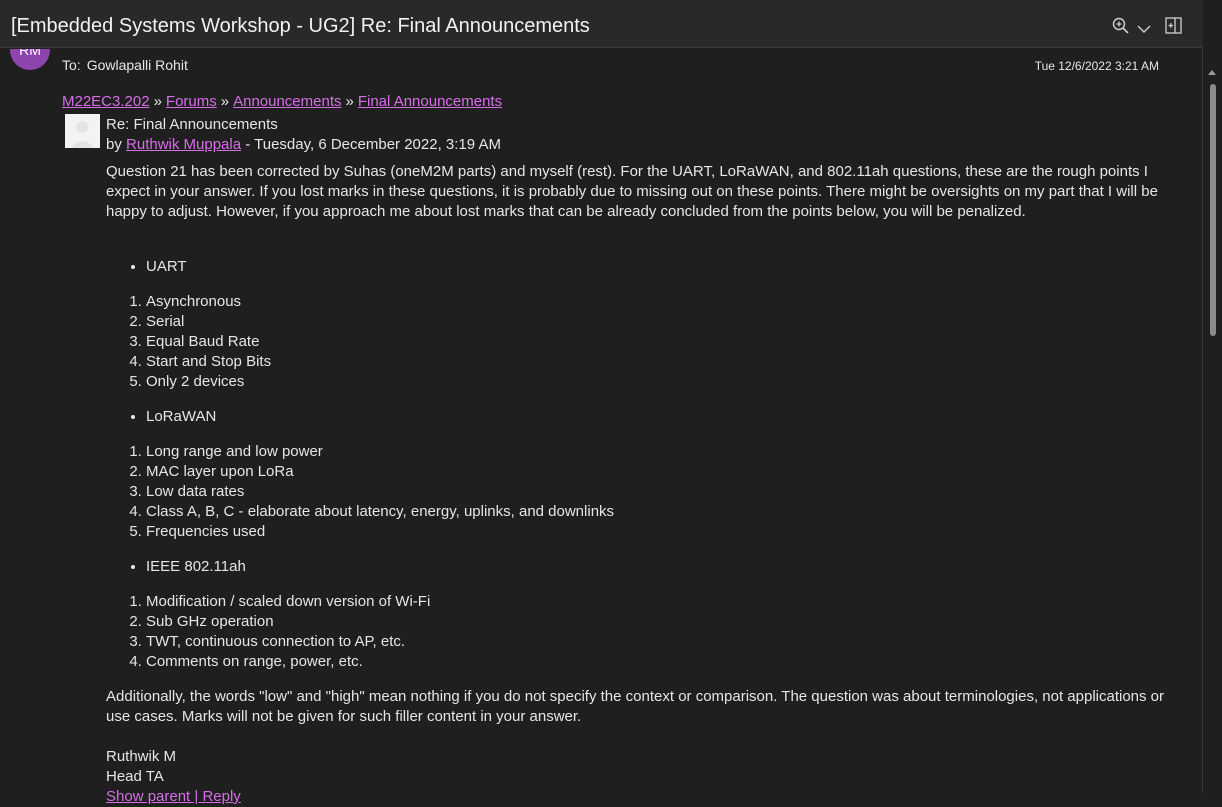  Describe the element at coordinates (71, 65) in the screenshot. I see `to-label: To:` at that location.